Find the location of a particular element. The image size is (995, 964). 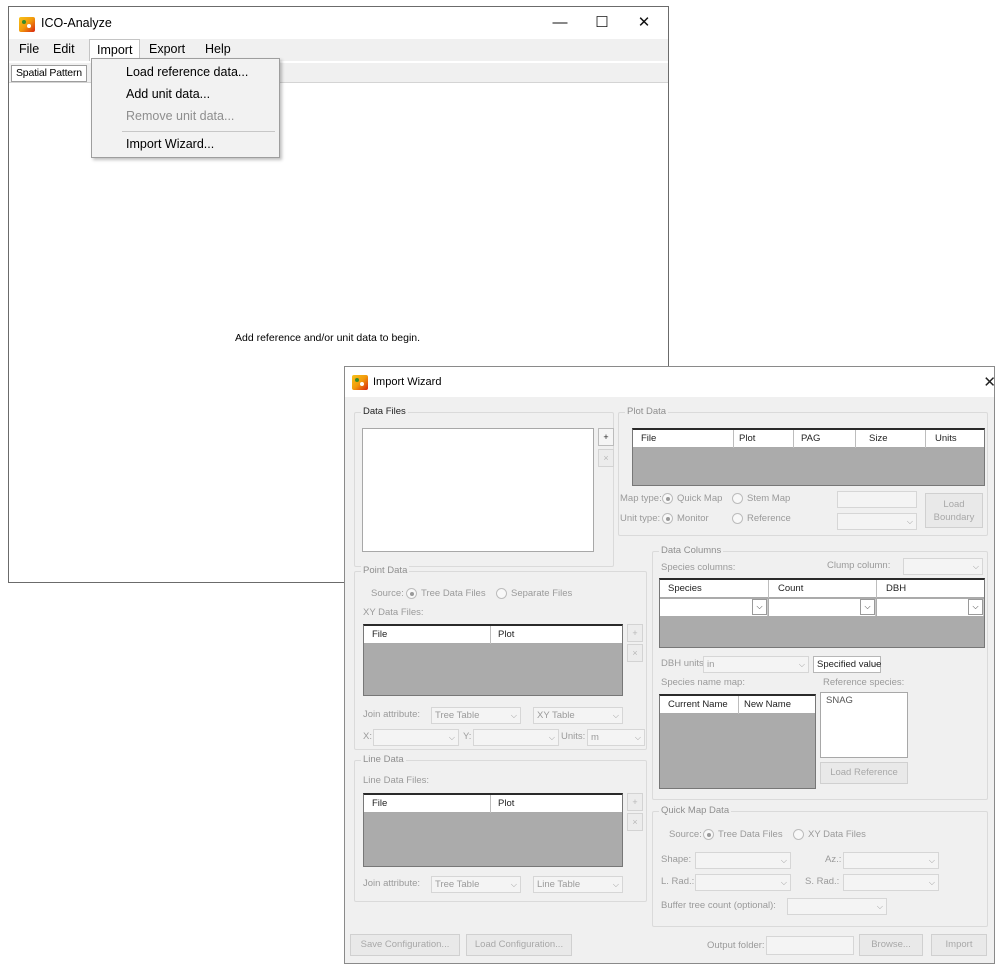

point-join-right-combo: XY Table ⌵ is located at coordinates (578, 715).